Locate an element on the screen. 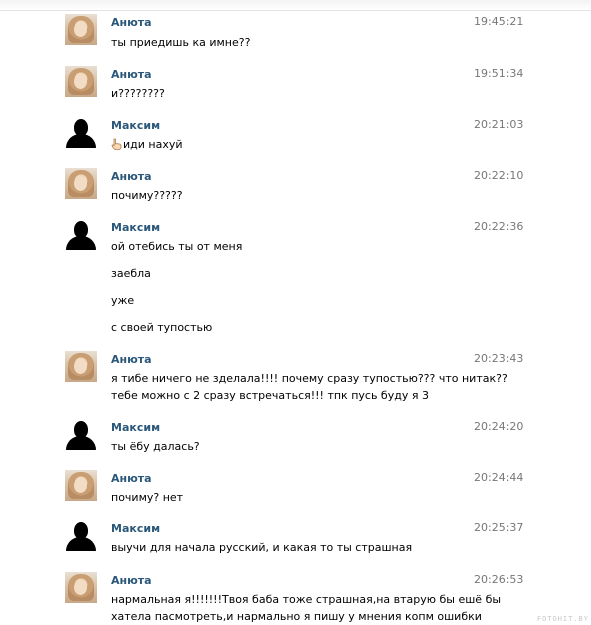 This screenshot has width=591, height=625. message-time: 19:51:34 is located at coordinates (499, 73).